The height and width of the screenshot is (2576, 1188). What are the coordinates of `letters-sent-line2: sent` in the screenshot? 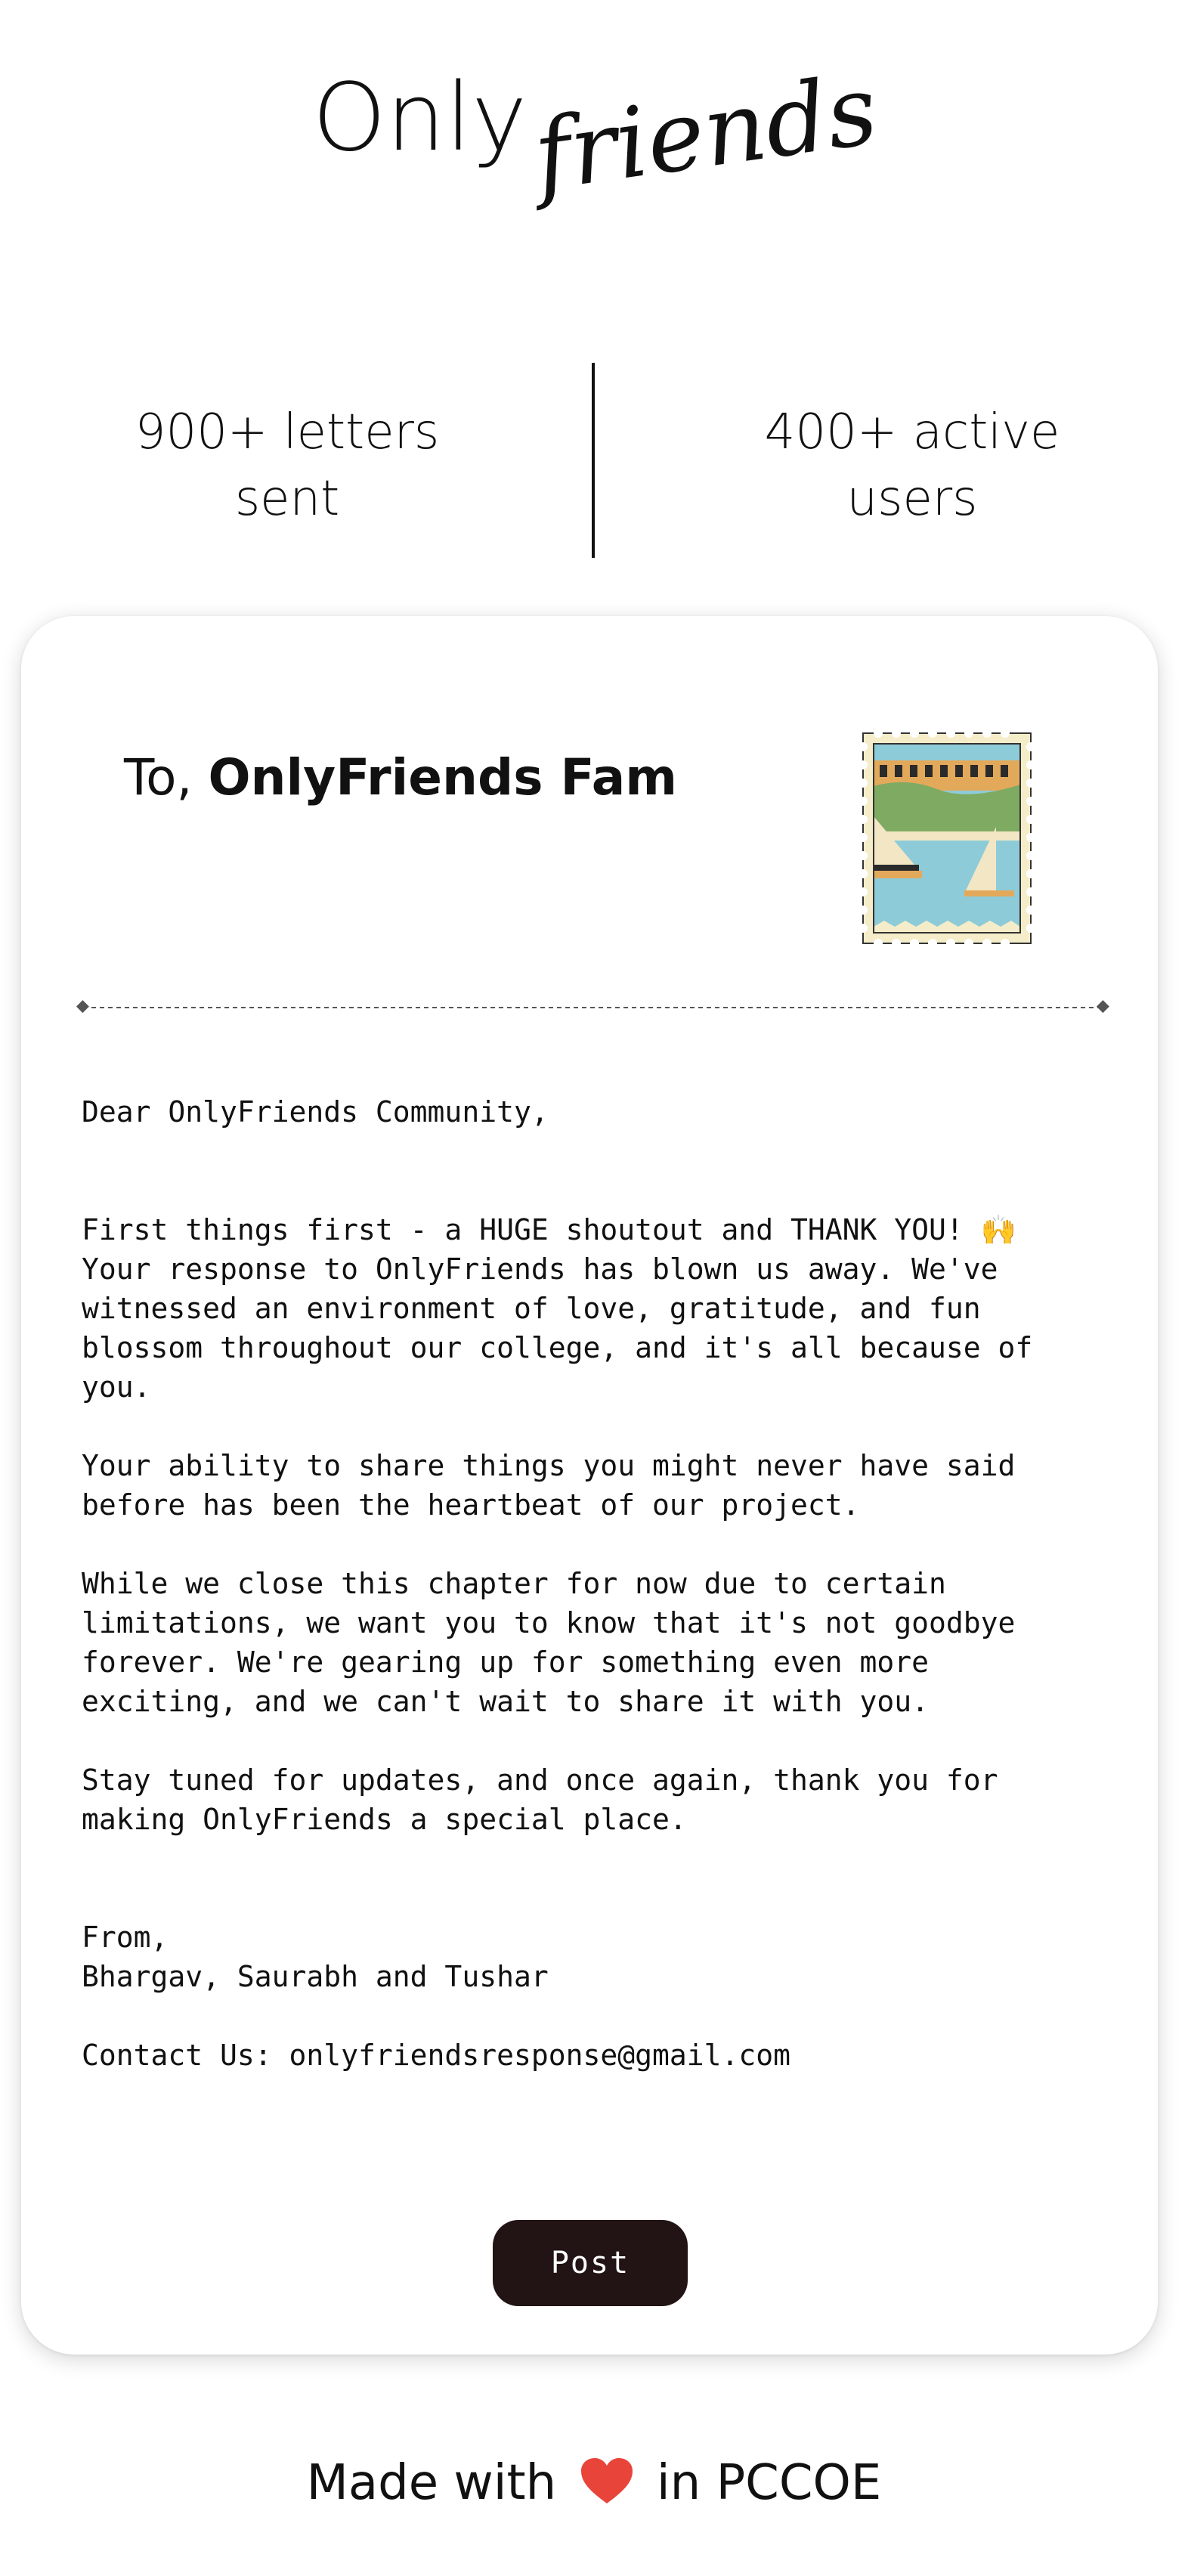 It's located at (287, 499).